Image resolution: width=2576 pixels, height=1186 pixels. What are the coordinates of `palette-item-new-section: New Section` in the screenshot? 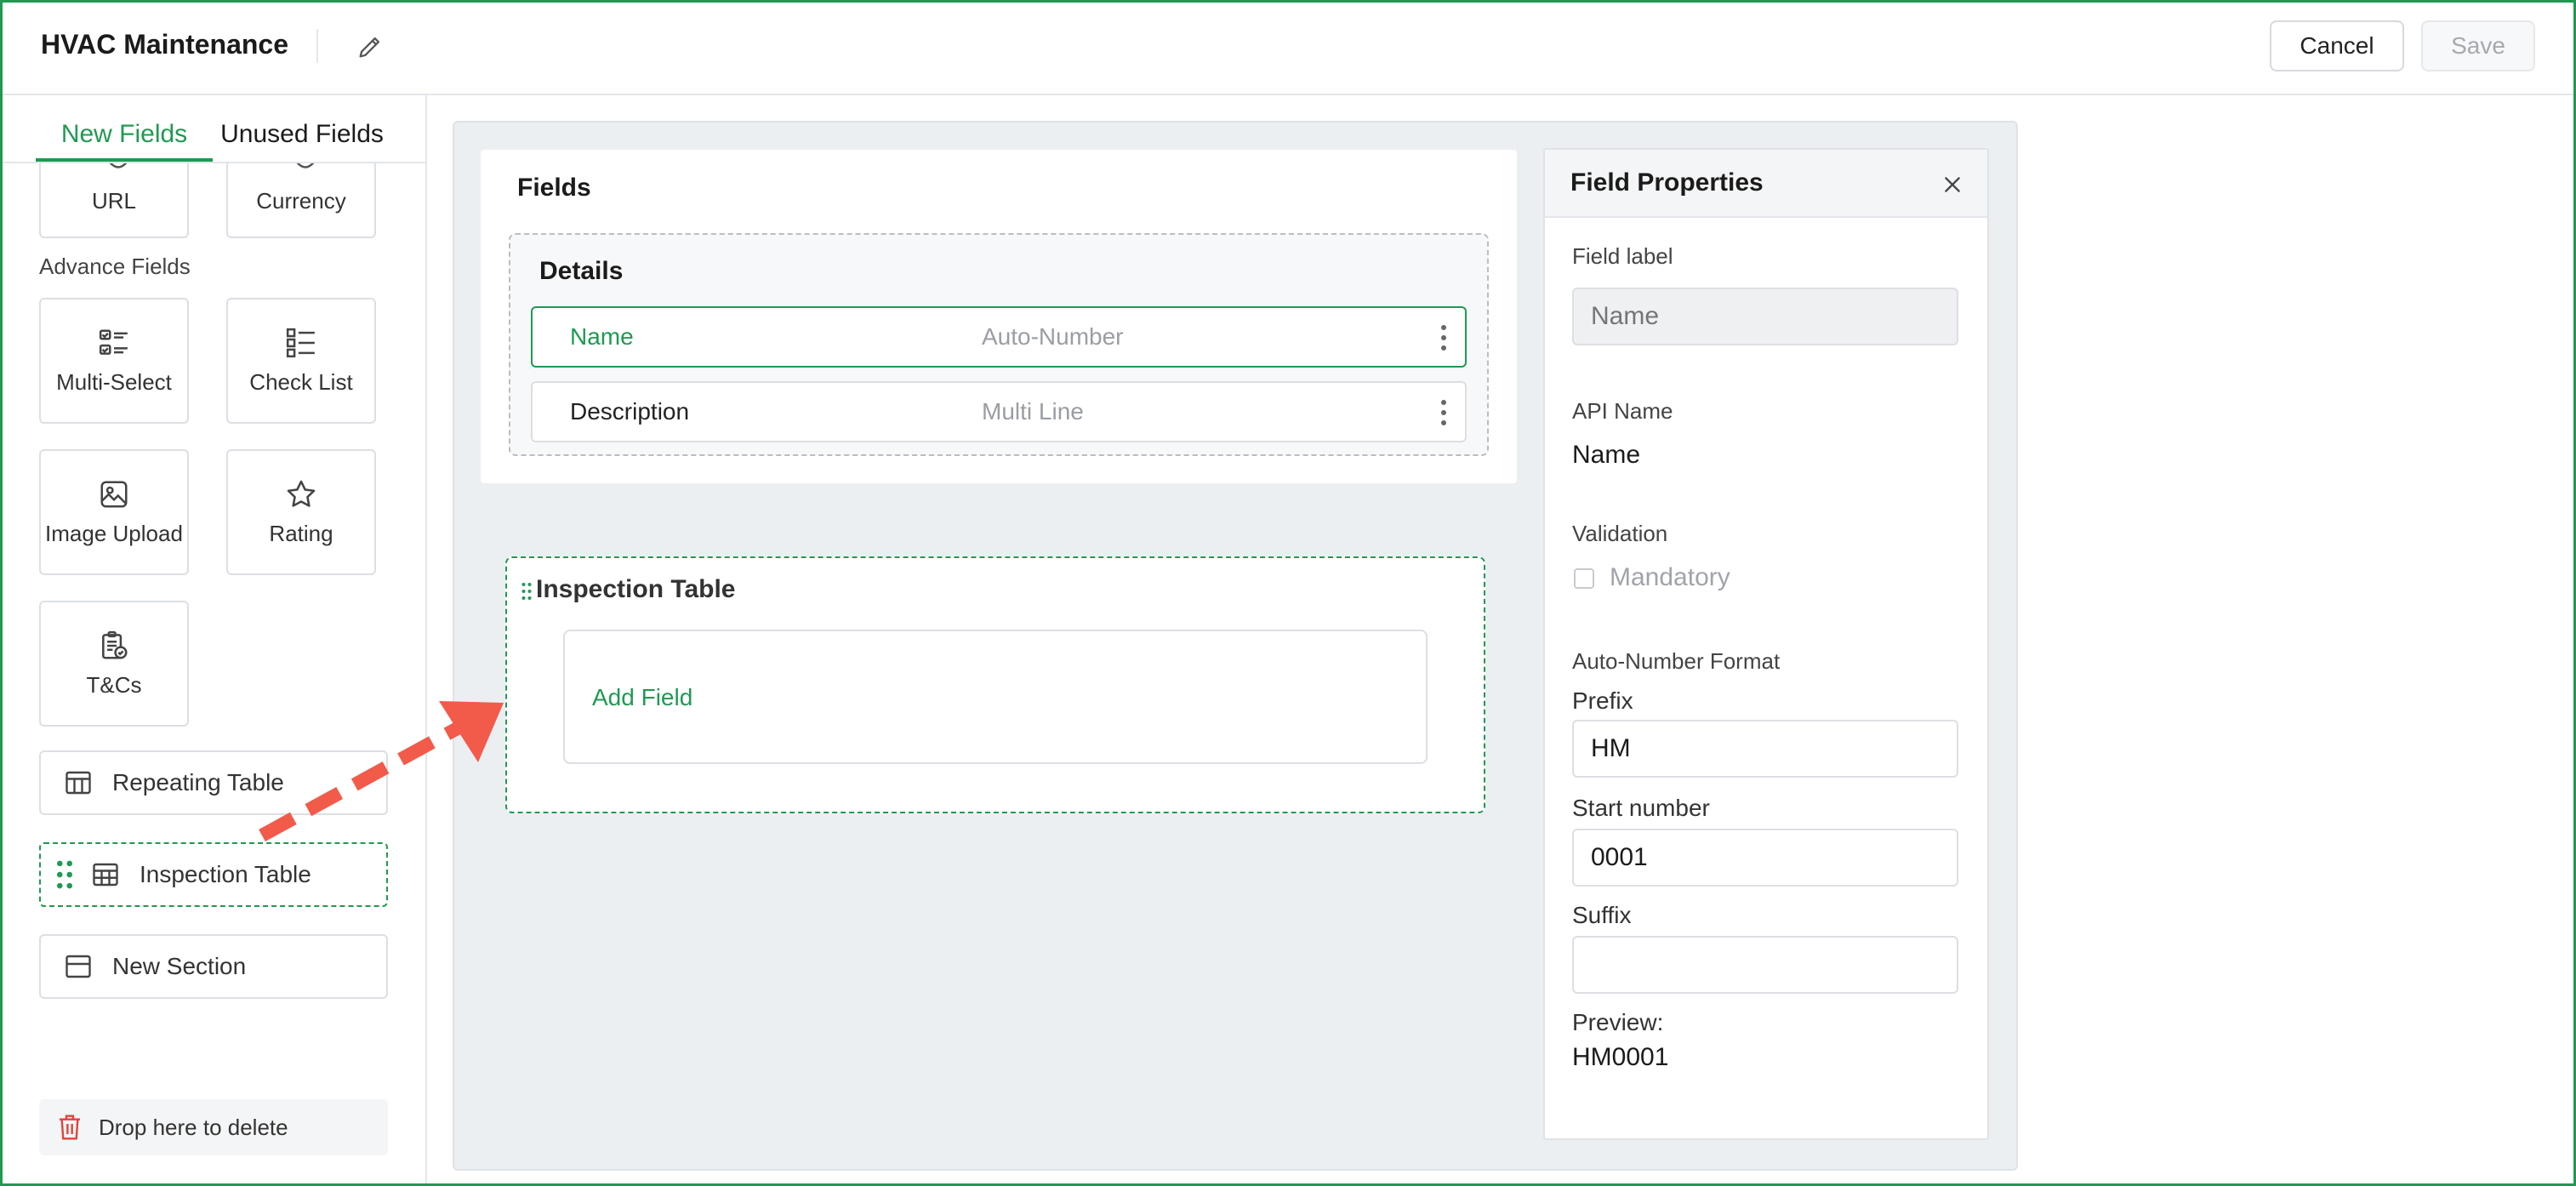 It's located at (214, 967).